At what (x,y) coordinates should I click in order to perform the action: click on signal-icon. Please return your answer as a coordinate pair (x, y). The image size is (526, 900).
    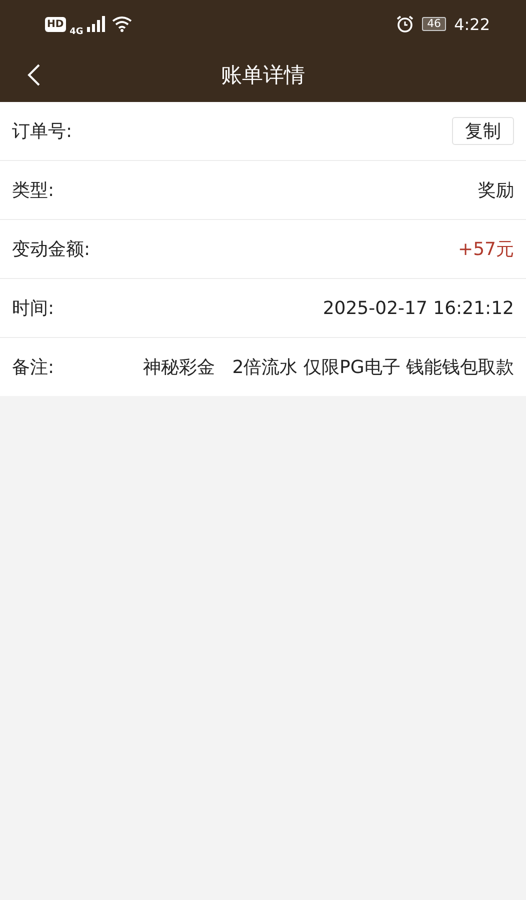
    Looking at the image, I should click on (96, 24).